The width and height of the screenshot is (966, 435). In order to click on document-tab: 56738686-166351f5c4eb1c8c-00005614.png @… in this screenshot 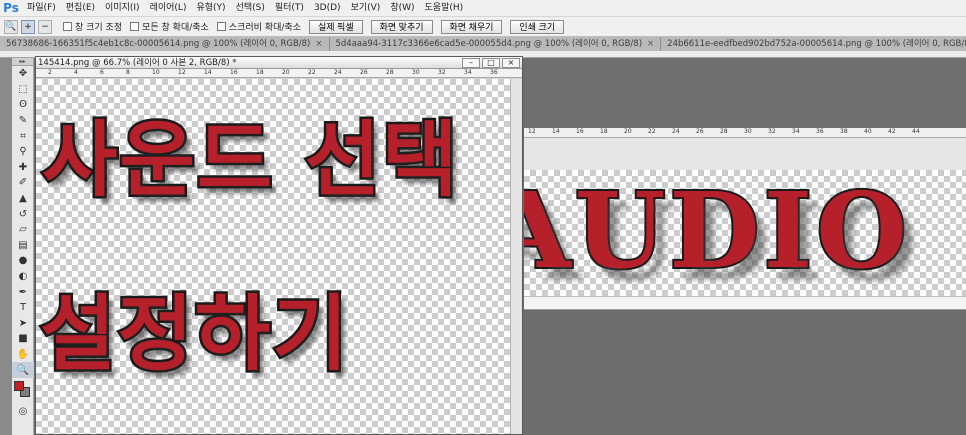, I will do `click(165, 44)`.